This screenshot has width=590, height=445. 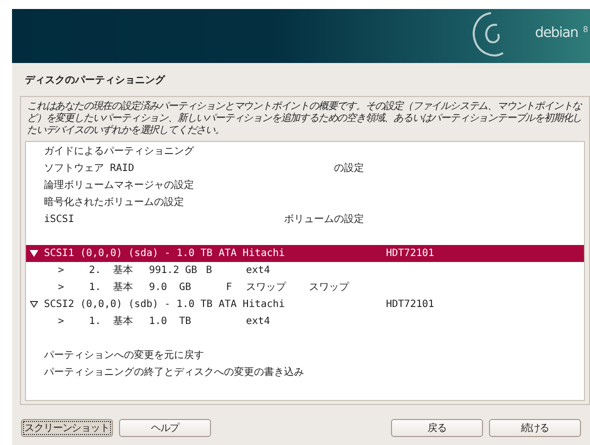 I want to click on dialog-button: 続ける, so click(x=535, y=428).